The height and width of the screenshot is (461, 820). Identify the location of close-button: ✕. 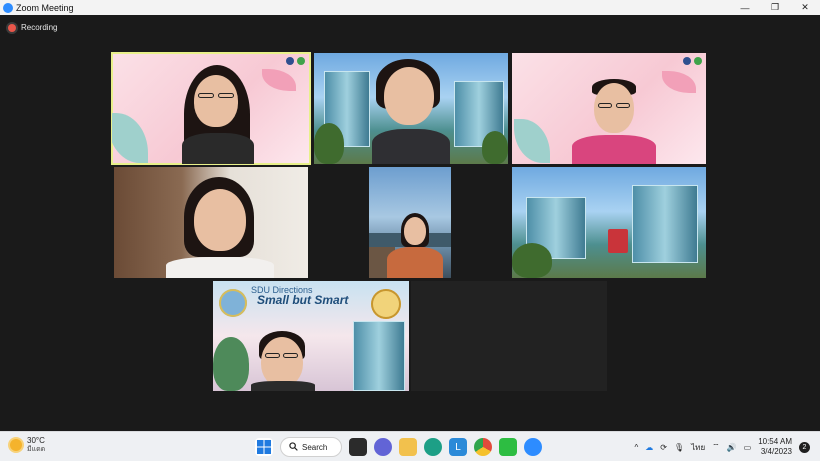
(805, 7).